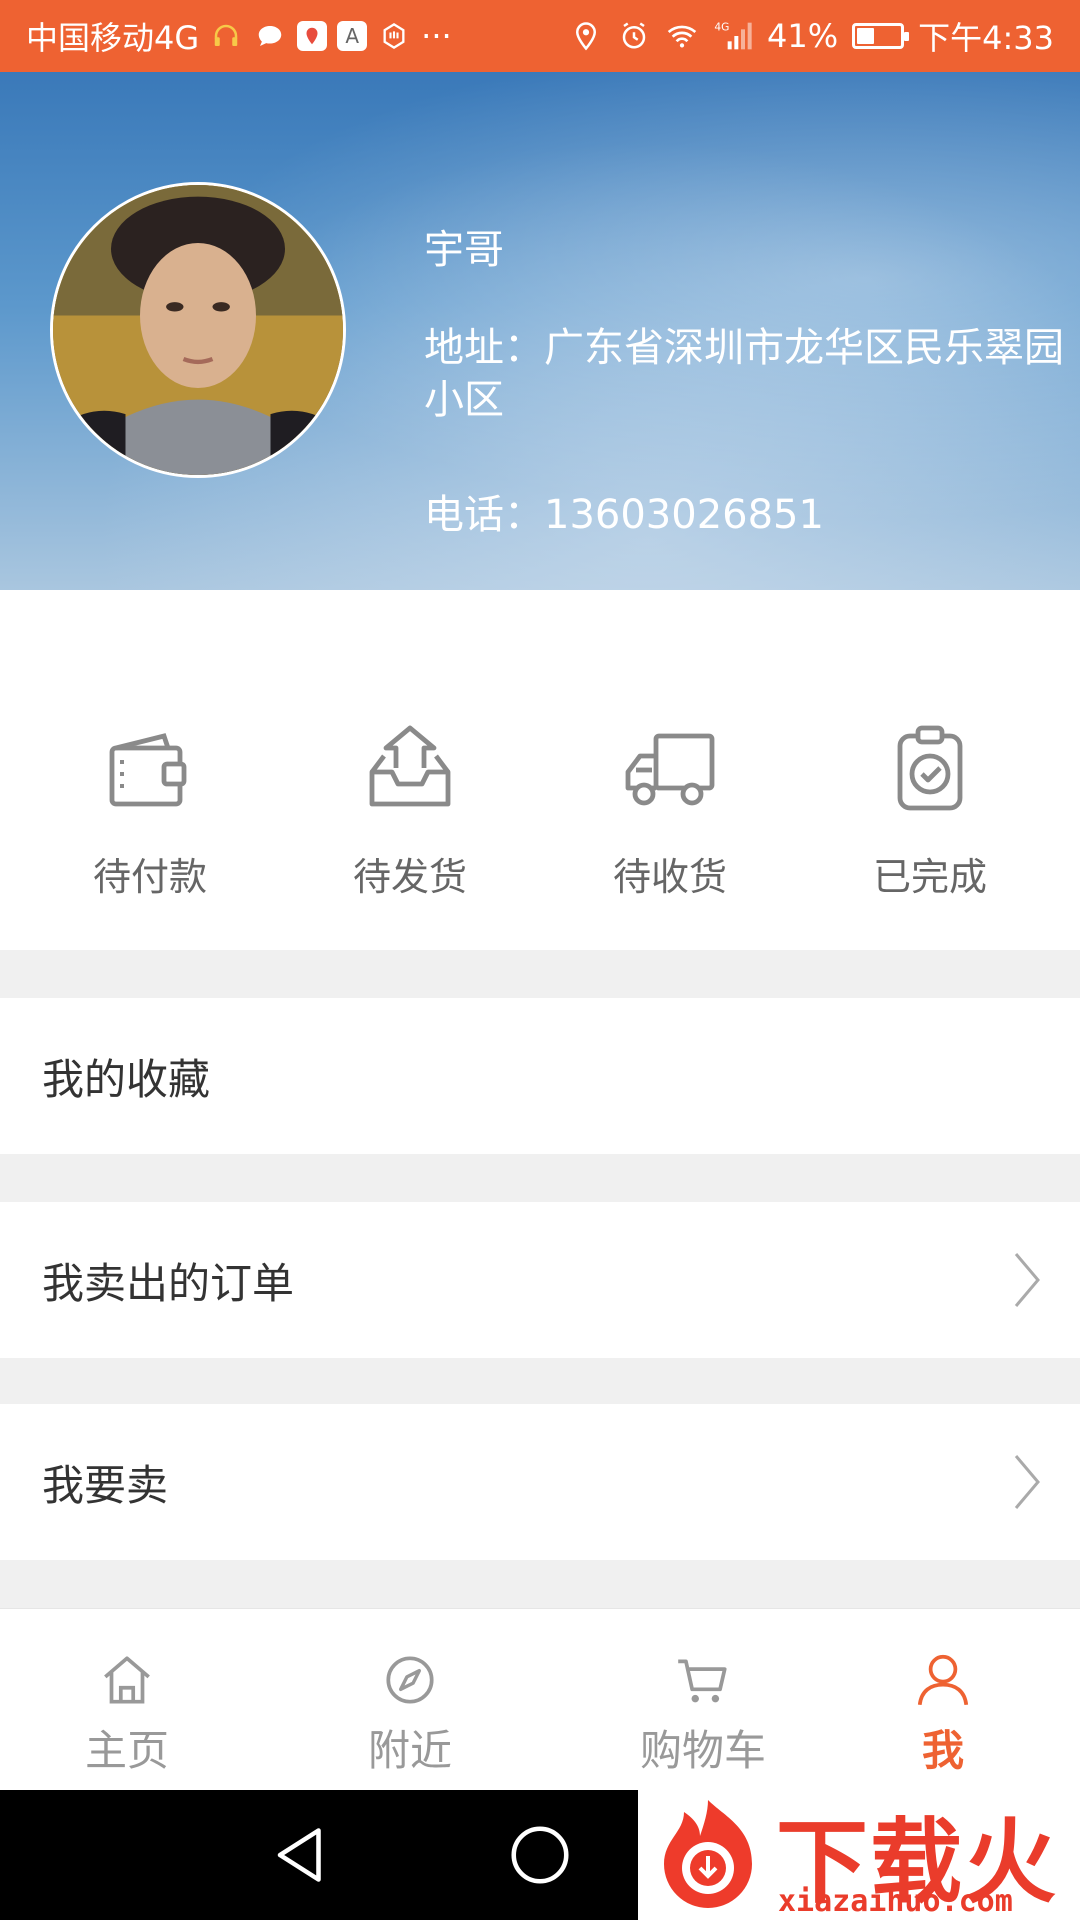 The height and width of the screenshot is (1920, 1080). Describe the element at coordinates (105, 1485) in the screenshot. I see `menu-label: 我要卖` at that location.